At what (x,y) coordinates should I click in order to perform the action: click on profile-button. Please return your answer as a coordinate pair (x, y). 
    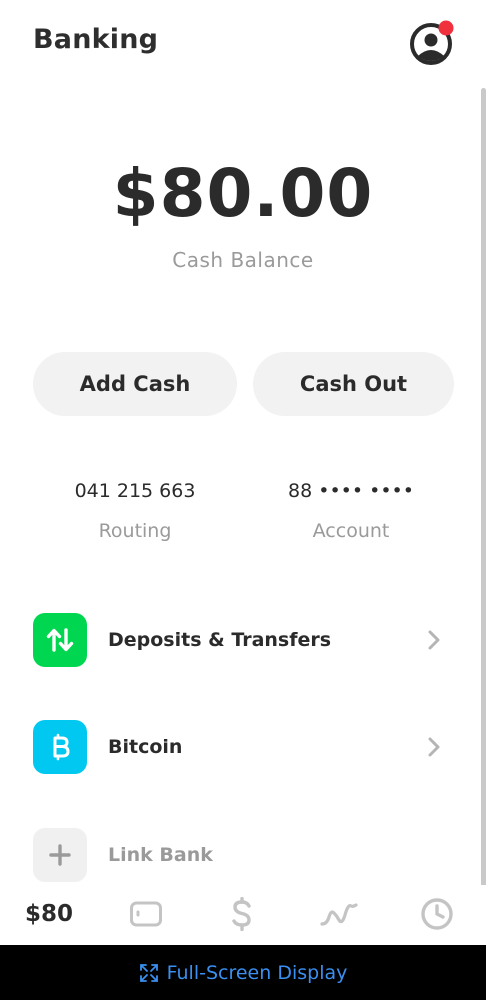
    Looking at the image, I should click on (432, 43).